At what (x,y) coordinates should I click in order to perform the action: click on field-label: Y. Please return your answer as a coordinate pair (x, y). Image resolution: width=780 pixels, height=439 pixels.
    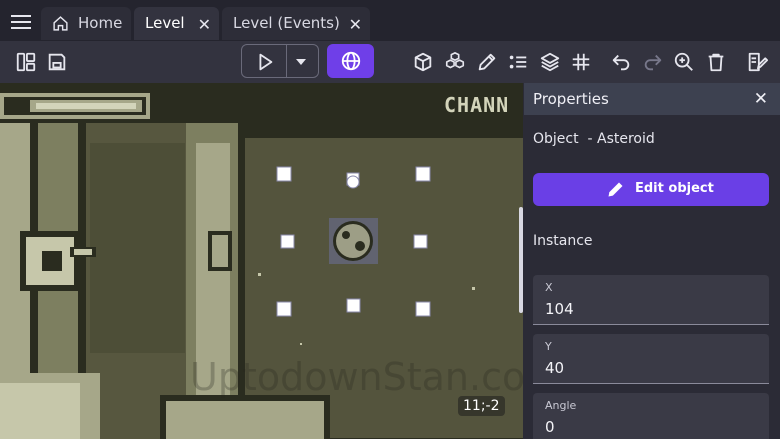
    Looking at the image, I should click on (548, 346).